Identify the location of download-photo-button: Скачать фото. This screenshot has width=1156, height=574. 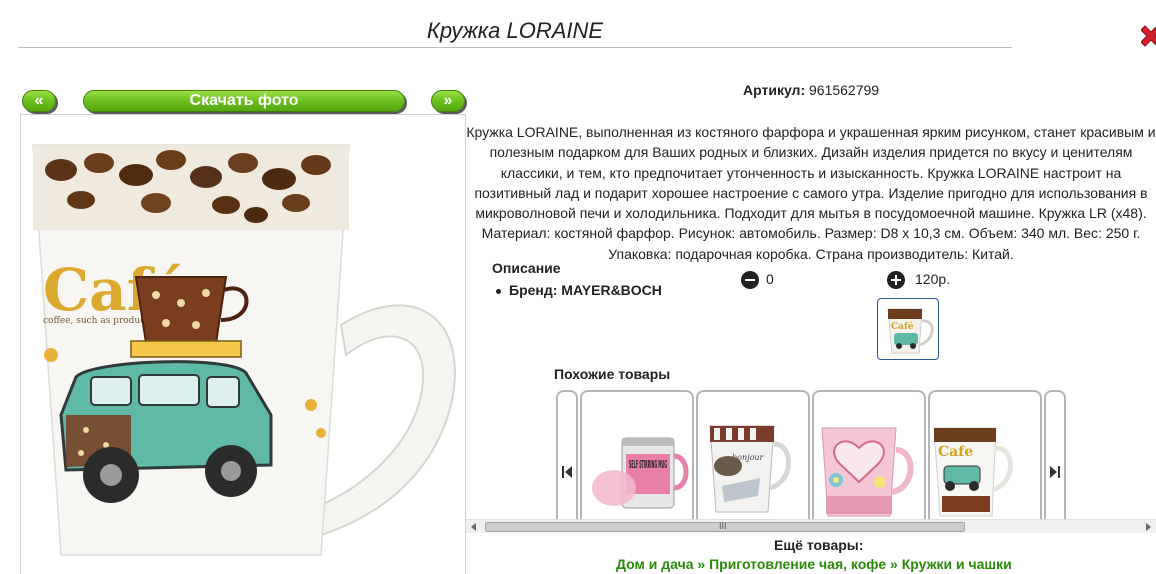
(244, 101).